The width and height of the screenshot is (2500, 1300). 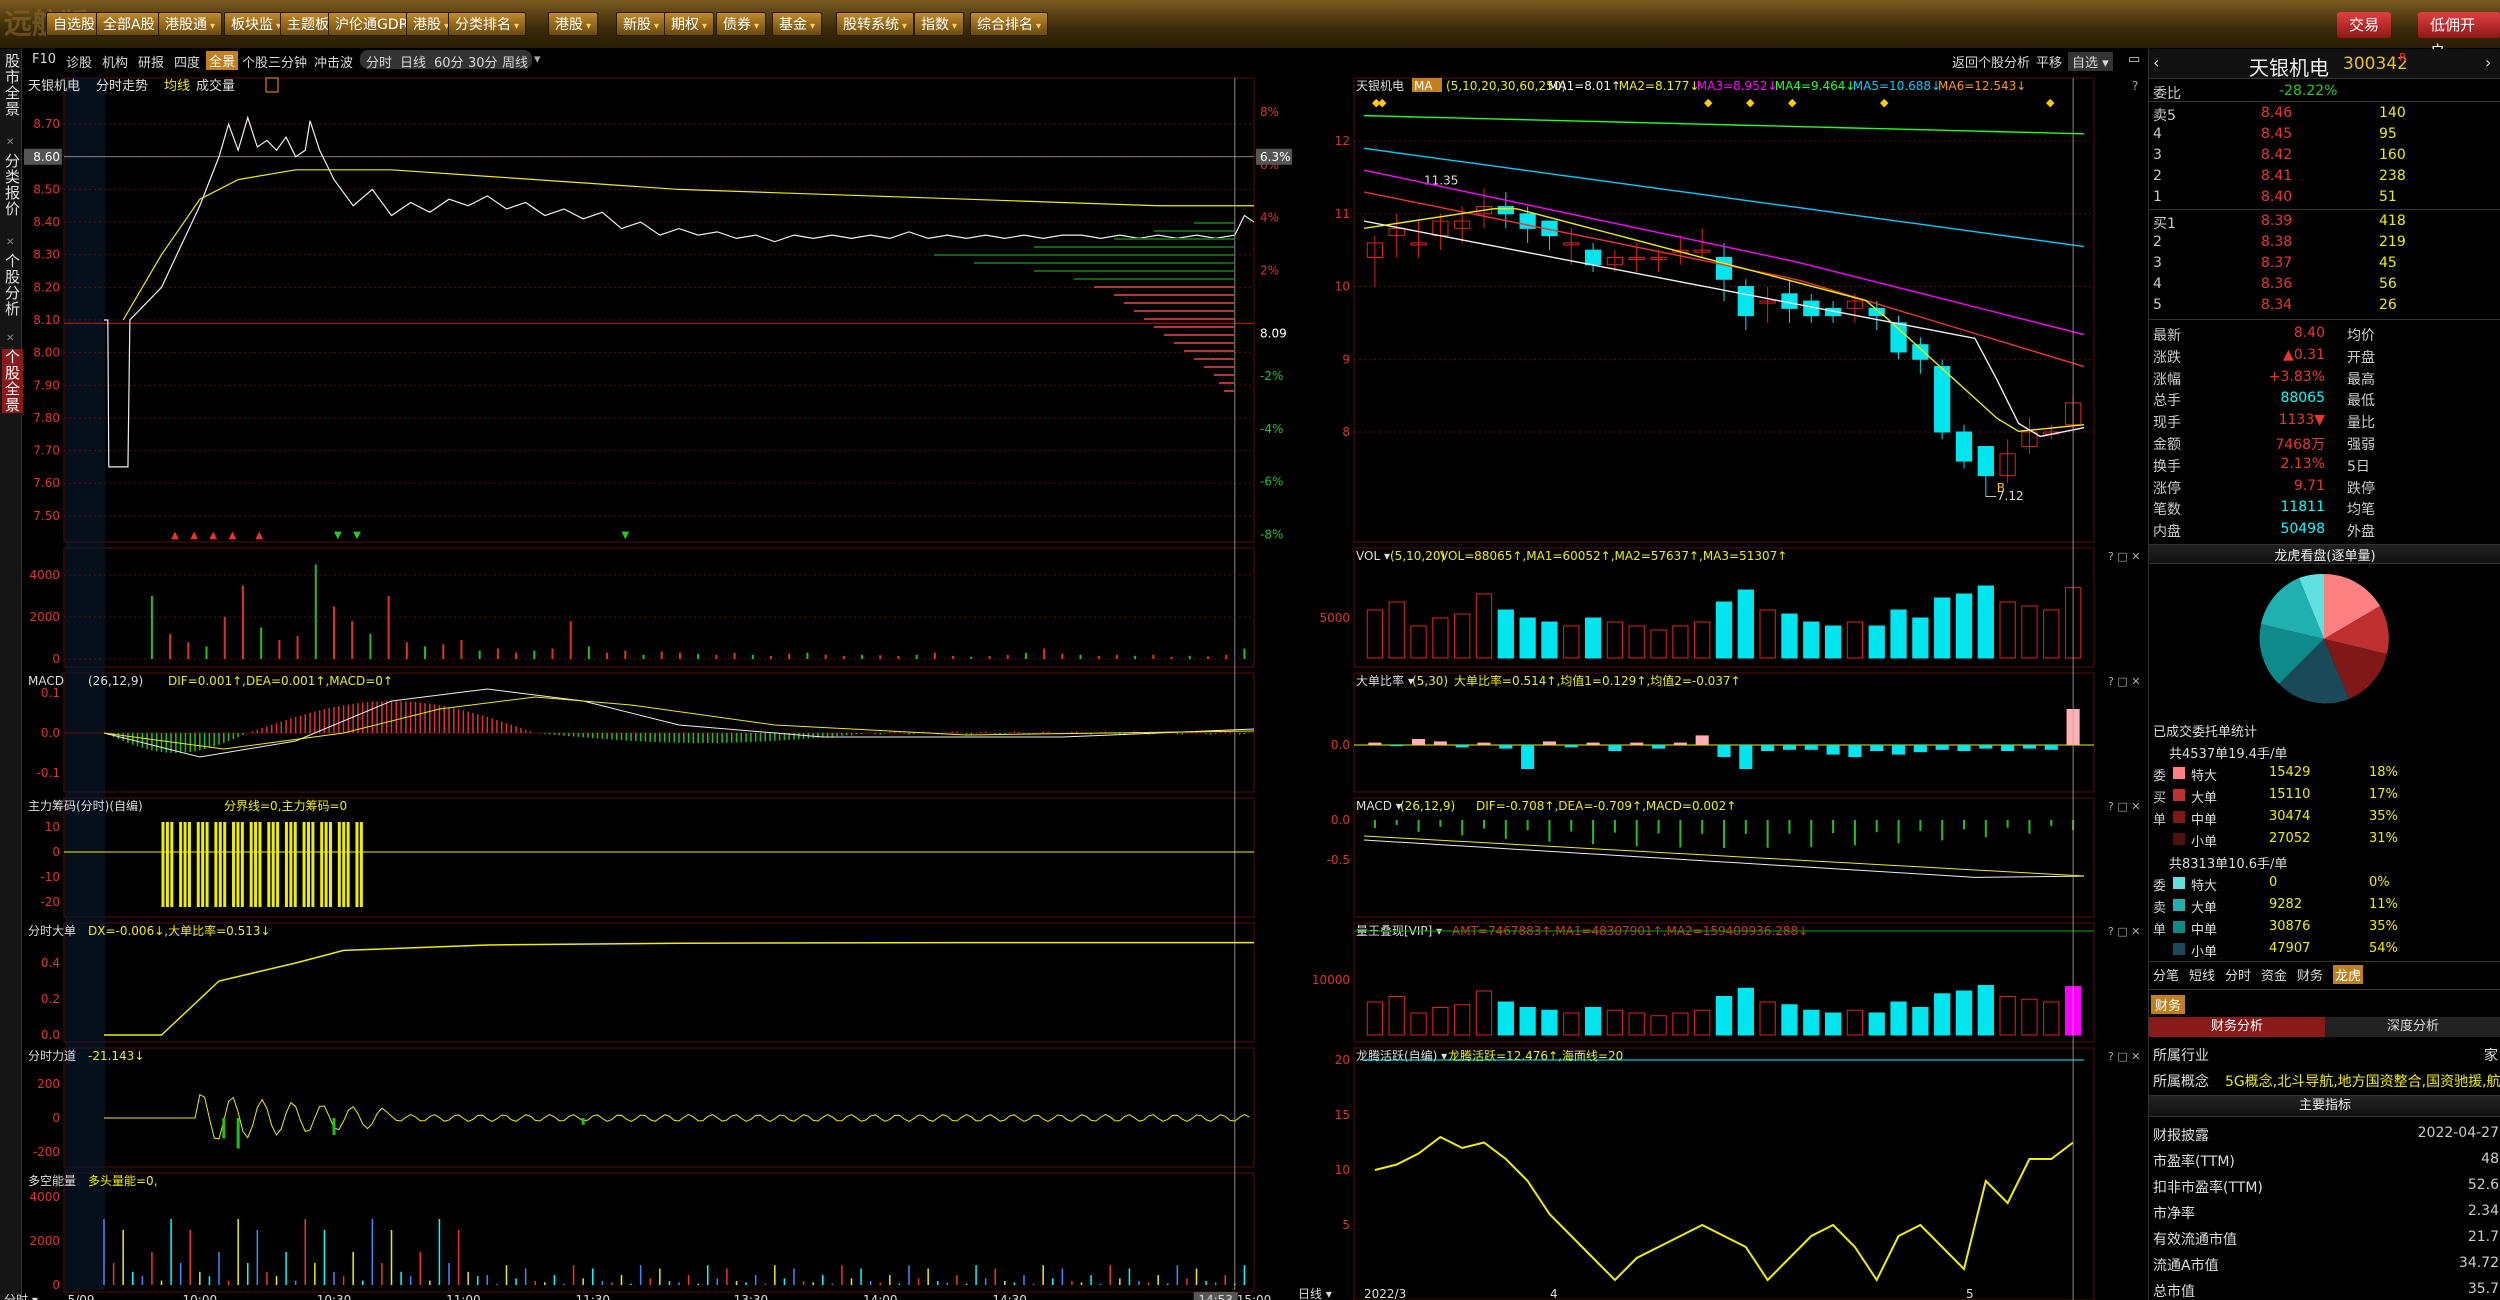 What do you see at coordinates (2202, 974) in the screenshot?
I see `bottom-tab: 短线` at bounding box center [2202, 974].